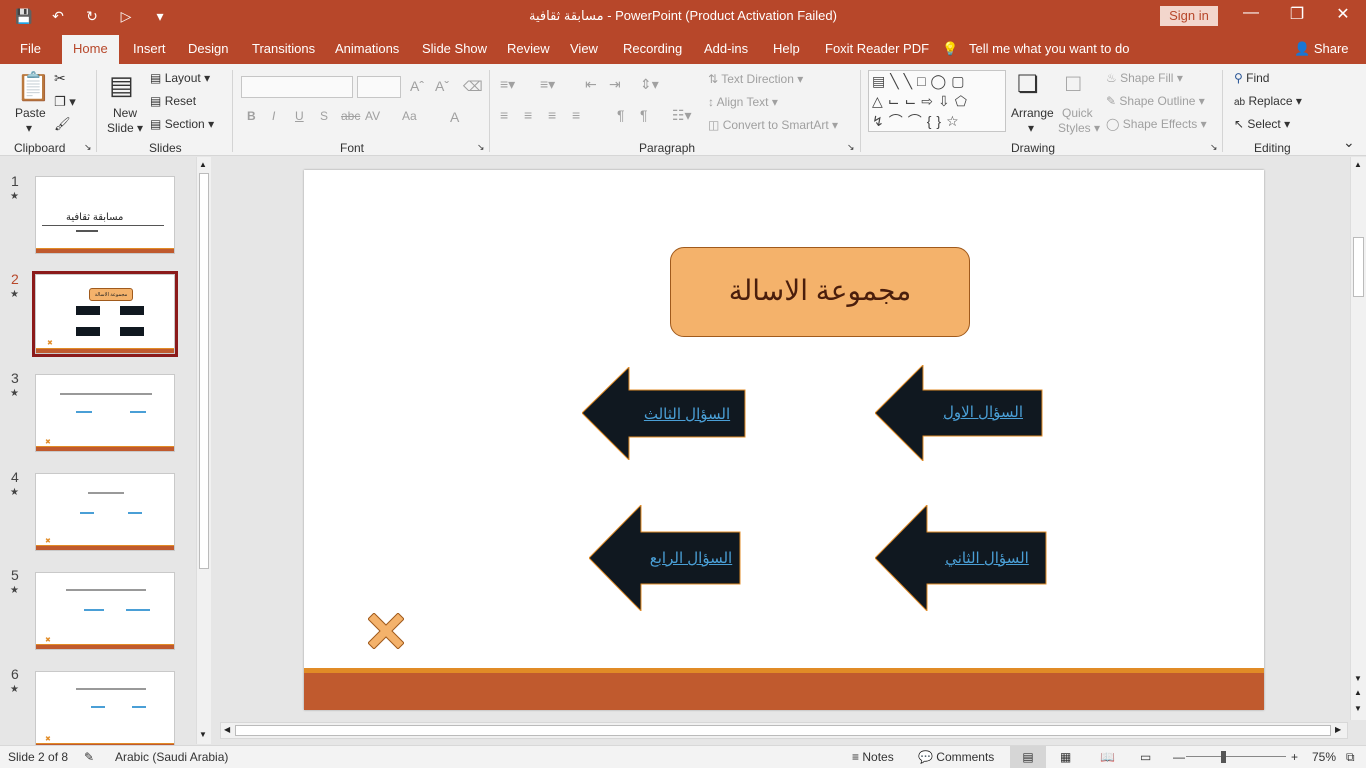 The width and height of the screenshot is (1366, 768). What do you see at coordinates (372, 116) in the screenshot?
I see `char-spacing-icon: AV` at bounding box center [372, 116].